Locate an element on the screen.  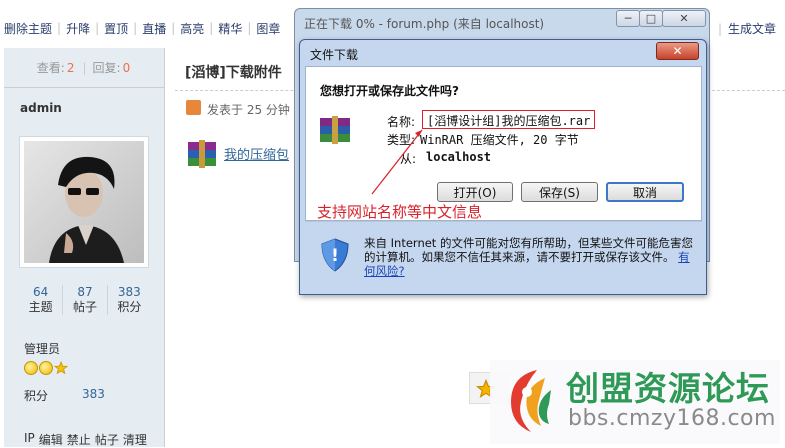
winrar-file-icon is located at coordinates (335, 130).